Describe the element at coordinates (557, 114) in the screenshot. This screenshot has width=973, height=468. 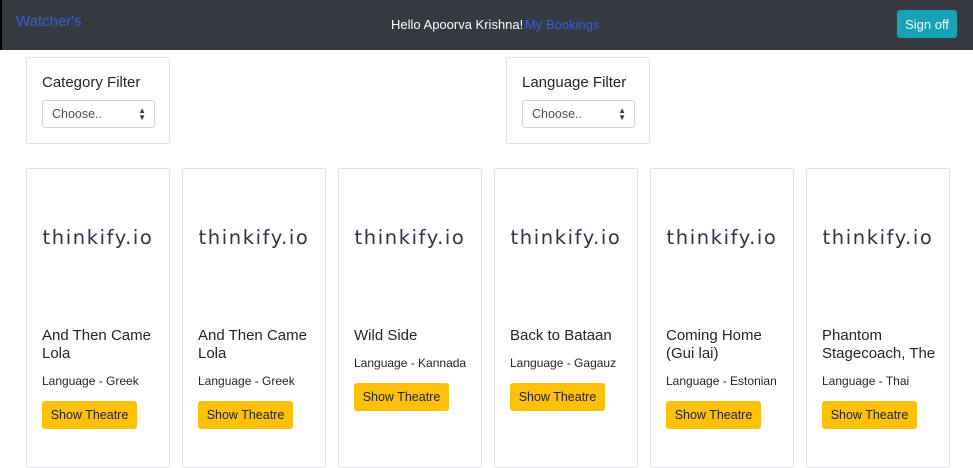
I see `language-select-value: Choose..` at that location.